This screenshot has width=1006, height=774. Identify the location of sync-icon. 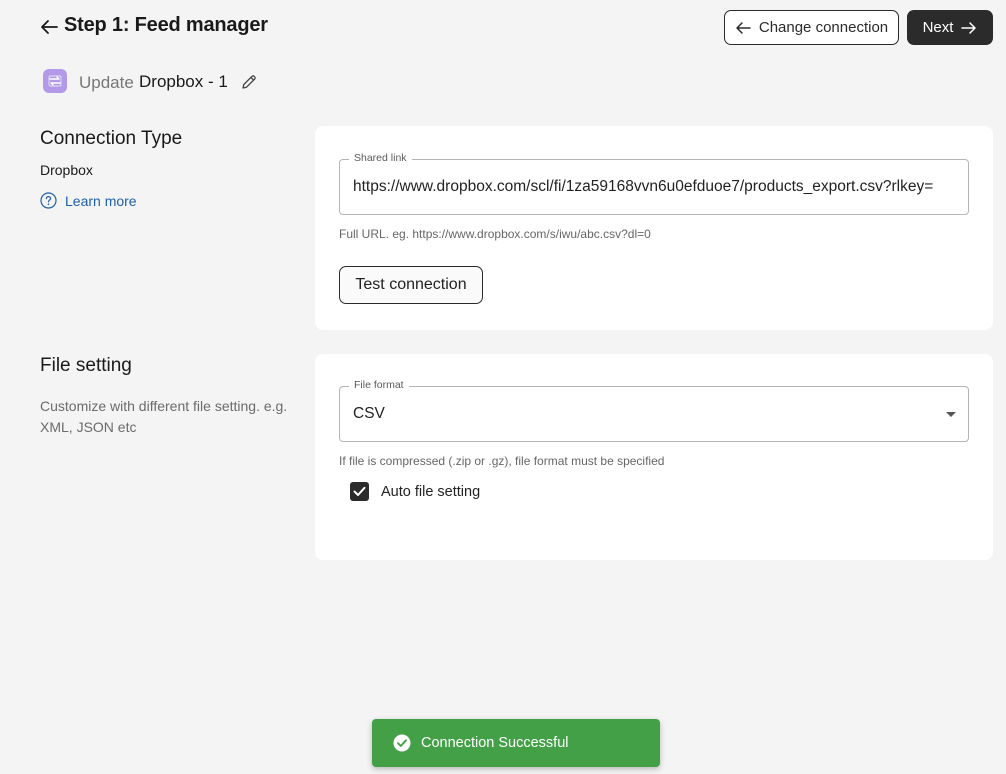
(55, 81).